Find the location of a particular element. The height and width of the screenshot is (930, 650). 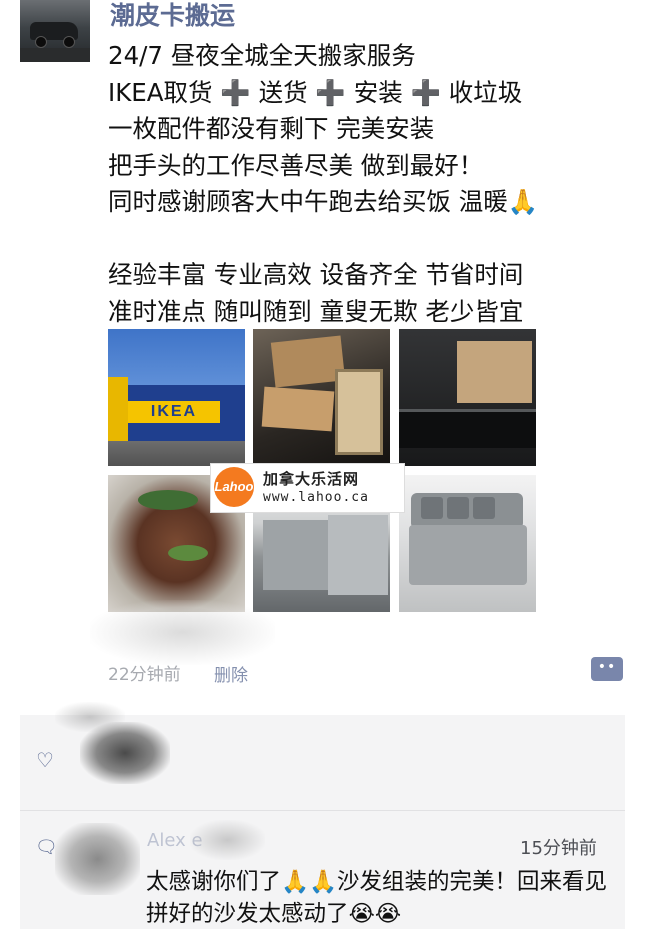

post-timestamp: 22分钟前 is located at coordinates (144, 675).